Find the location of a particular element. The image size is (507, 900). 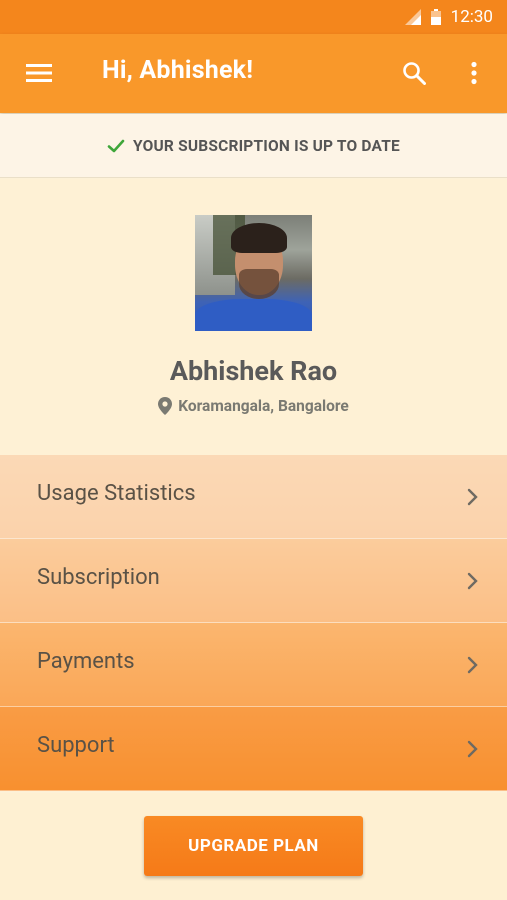

menu-item-label: Payments is located at coordinates (86, 661).